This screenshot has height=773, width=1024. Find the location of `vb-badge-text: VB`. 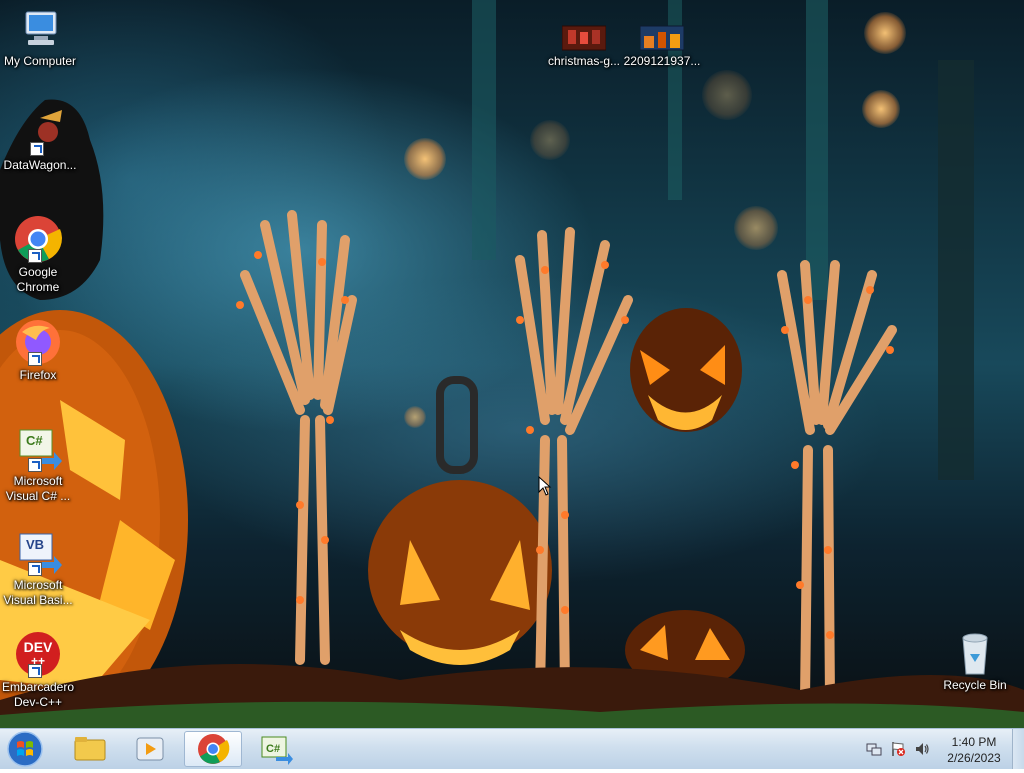

vb-badge-text: VB is located at coordinates (35, 544).